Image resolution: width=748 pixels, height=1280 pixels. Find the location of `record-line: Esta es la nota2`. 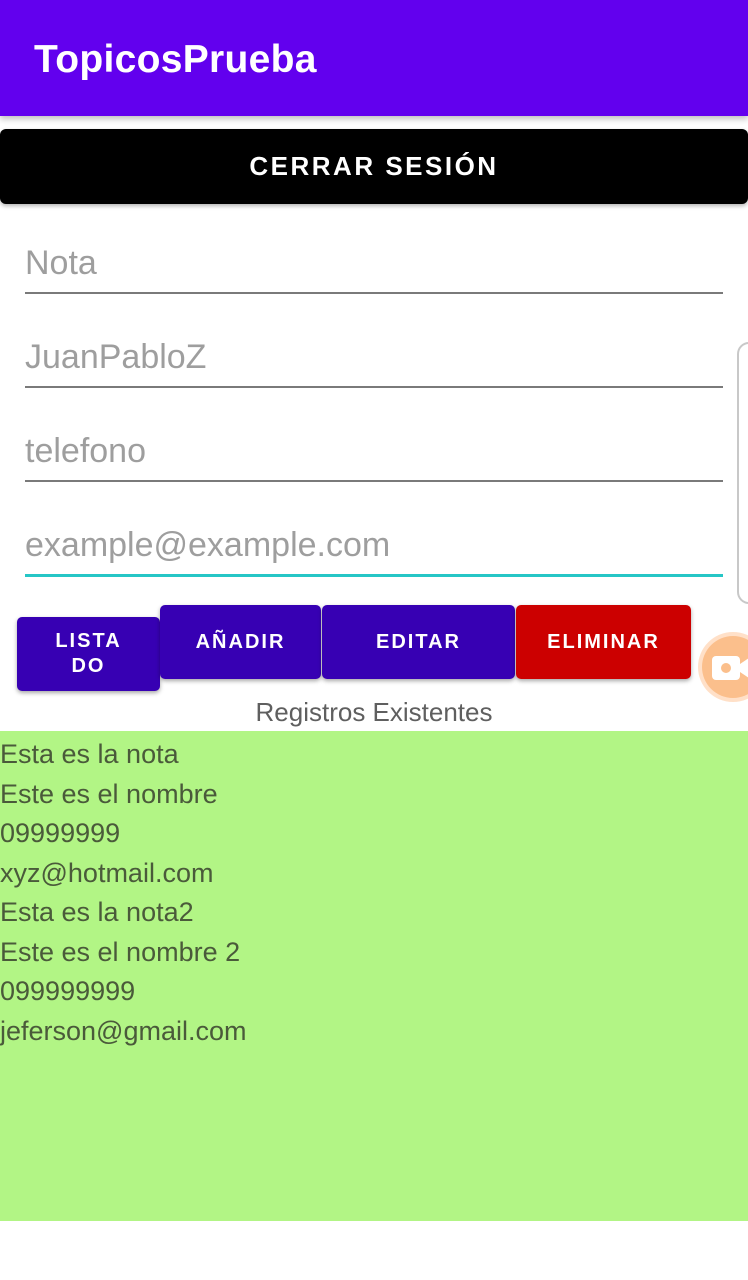

record-line: Esta es la nota2 is located at coordinates (97, 912).